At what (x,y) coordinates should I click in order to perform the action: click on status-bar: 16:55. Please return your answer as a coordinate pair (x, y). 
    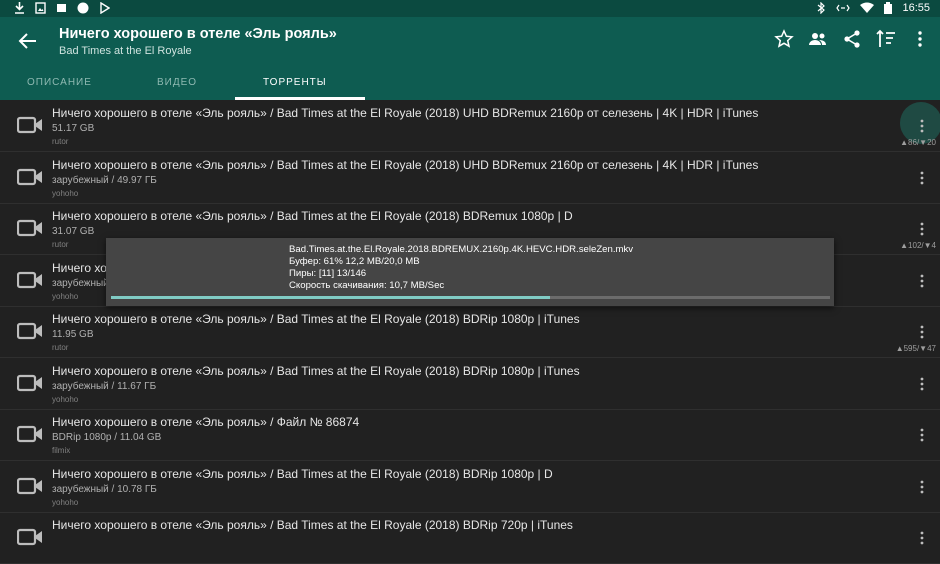
    Looking at the image, I should click on (470, 8).